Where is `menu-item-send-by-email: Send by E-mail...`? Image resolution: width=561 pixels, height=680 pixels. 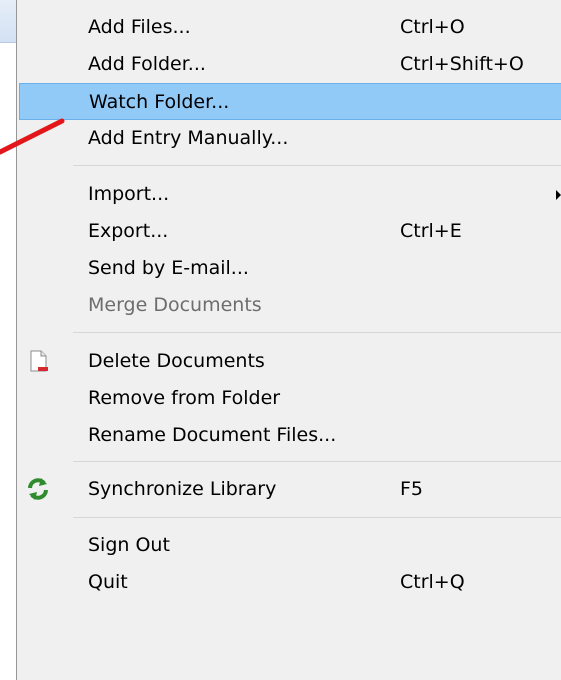
menu-item-send-by-email: Send by E-mail... is located at coordinates (290, 268).